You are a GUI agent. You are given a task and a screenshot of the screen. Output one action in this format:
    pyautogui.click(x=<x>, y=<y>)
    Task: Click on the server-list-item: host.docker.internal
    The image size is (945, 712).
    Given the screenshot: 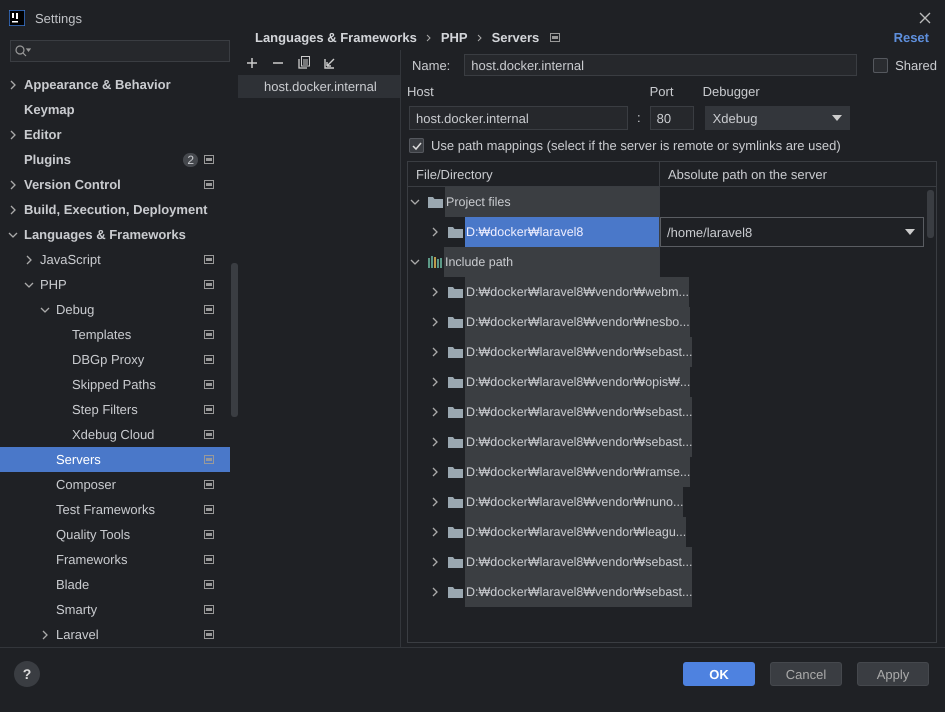 What is the action you would take?
    pyautogui.click(x=319, y=86)
    